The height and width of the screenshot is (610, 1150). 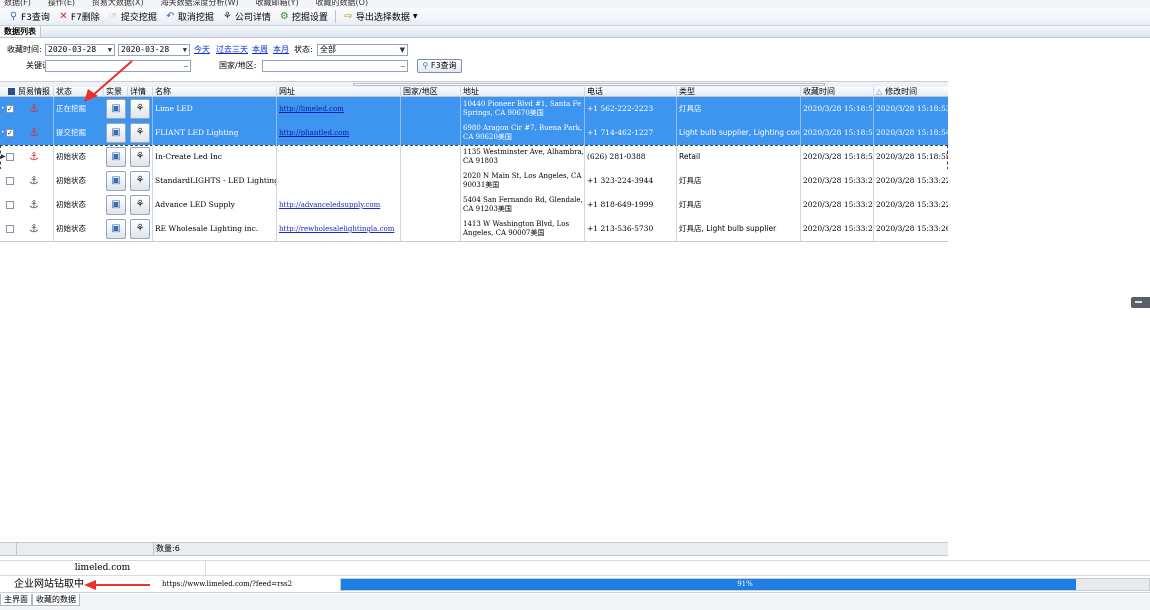 I want to click on company-detail-button: ⚘ 公司详情, so click(x=246, y=17).